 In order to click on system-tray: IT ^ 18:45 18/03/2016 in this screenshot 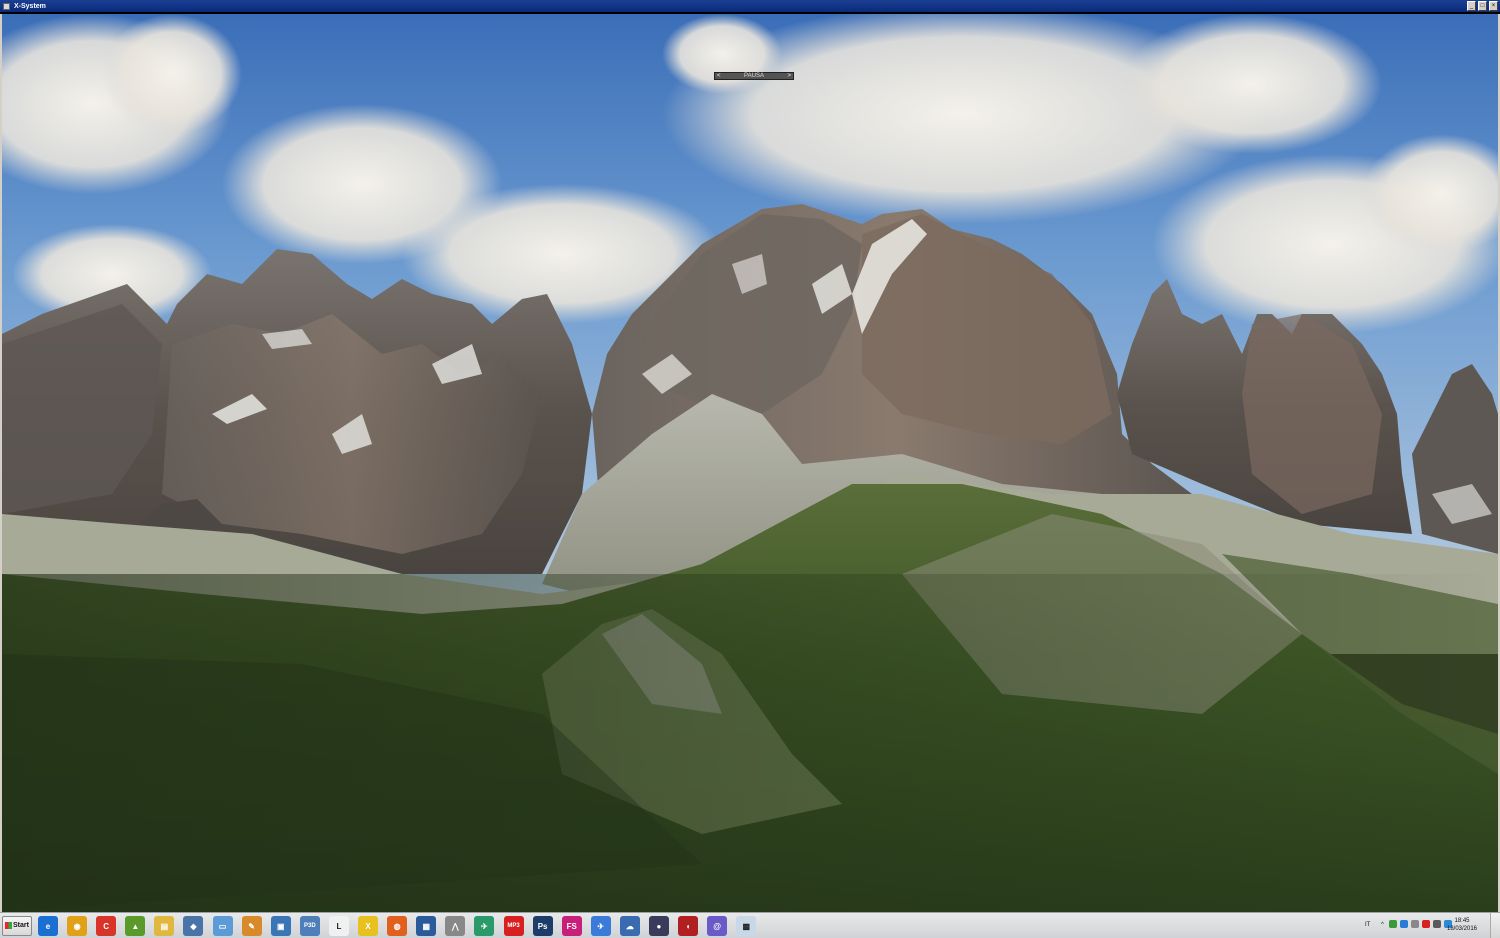, I will do `click(1431, 925)`.